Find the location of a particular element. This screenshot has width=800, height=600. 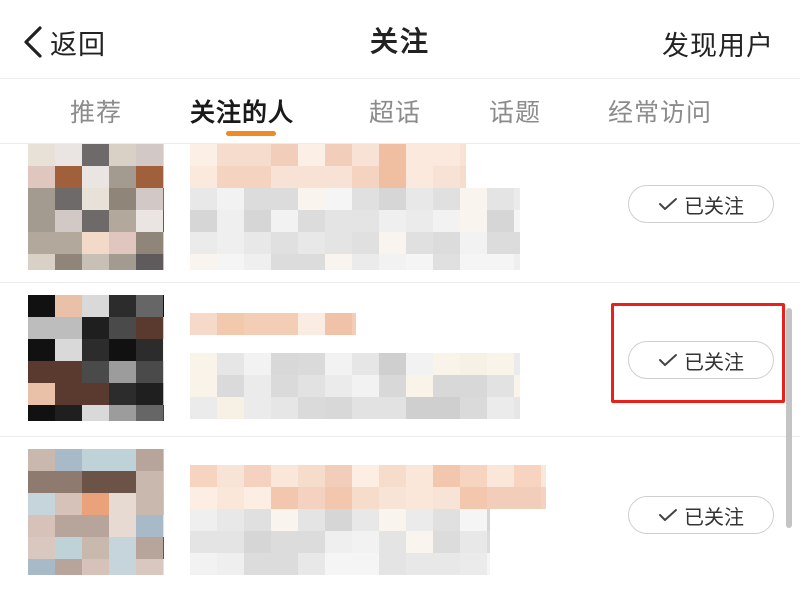

tab-bar: 推荐 关注的人 超话 话题 经常访问 is located at coordinates (400, 111).